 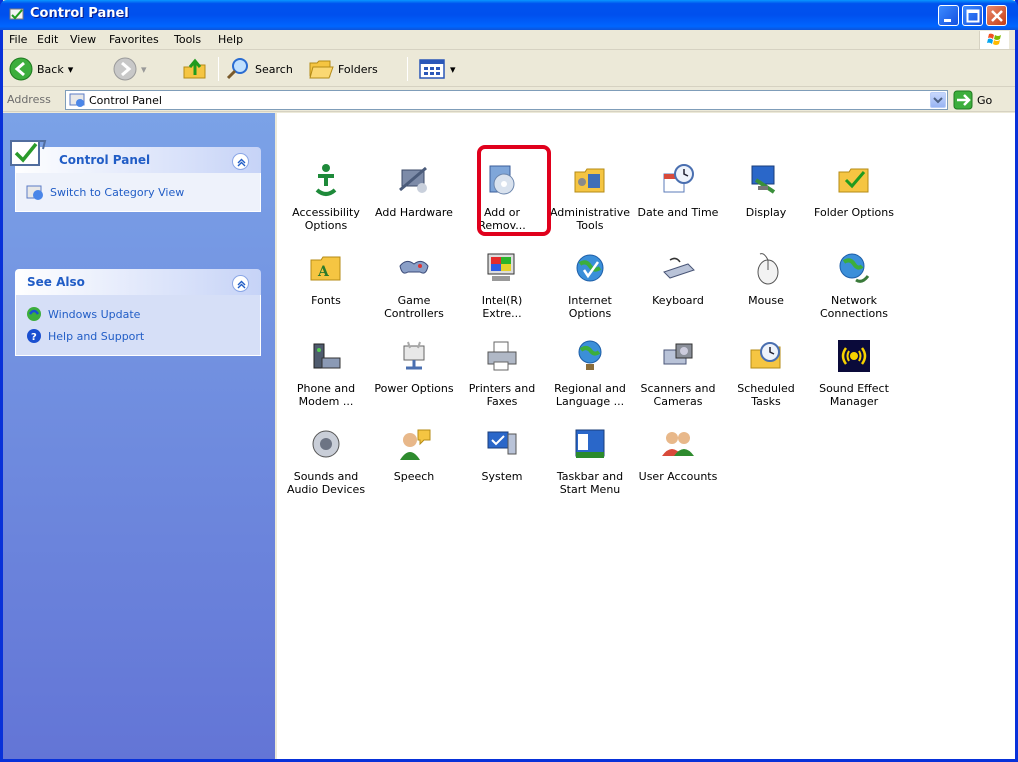 What do you see at coordinates (413, 179) in the screenshot?
I see `add-hardware-icon` at bounding box center [413, 179].